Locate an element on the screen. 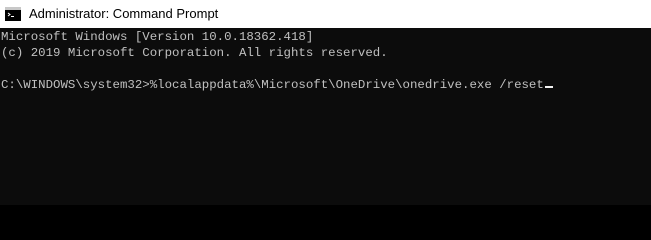 The height and width of the screenshot is (240, 651). text-cursor is located at coordinates (548, 87).